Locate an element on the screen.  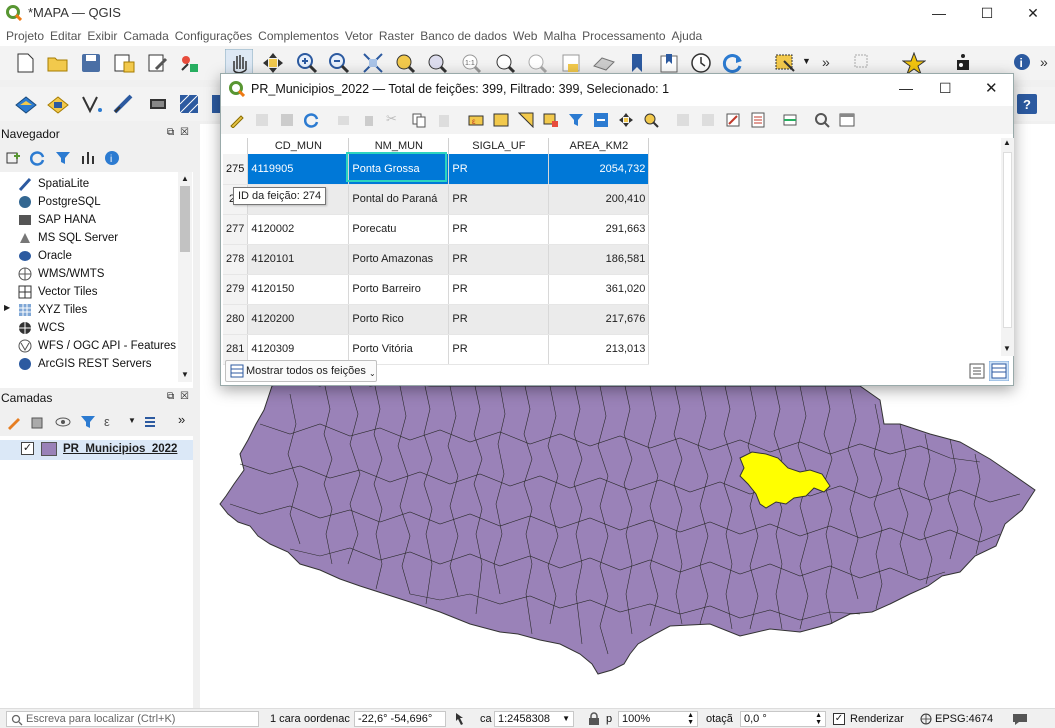
filter-legend-icon is located at coordinates (88, 422).